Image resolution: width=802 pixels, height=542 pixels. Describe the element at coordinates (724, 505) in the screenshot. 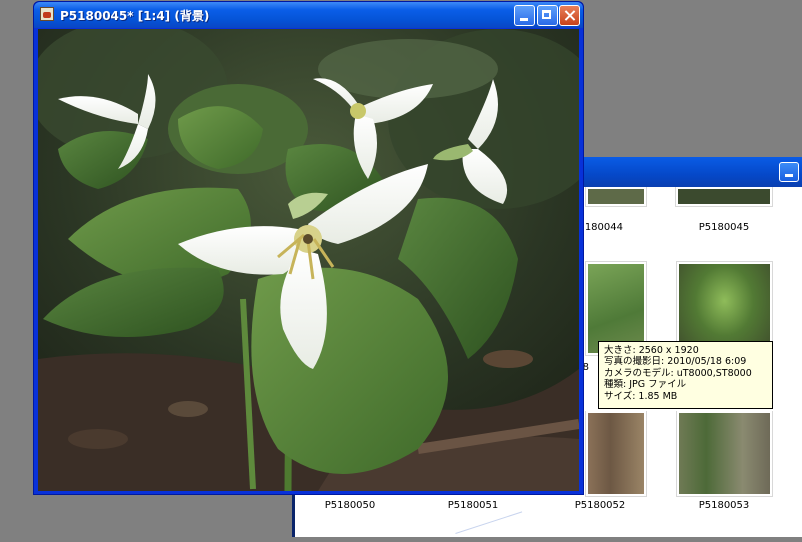

I see `thumbnail-caption: P5180053` at that location.